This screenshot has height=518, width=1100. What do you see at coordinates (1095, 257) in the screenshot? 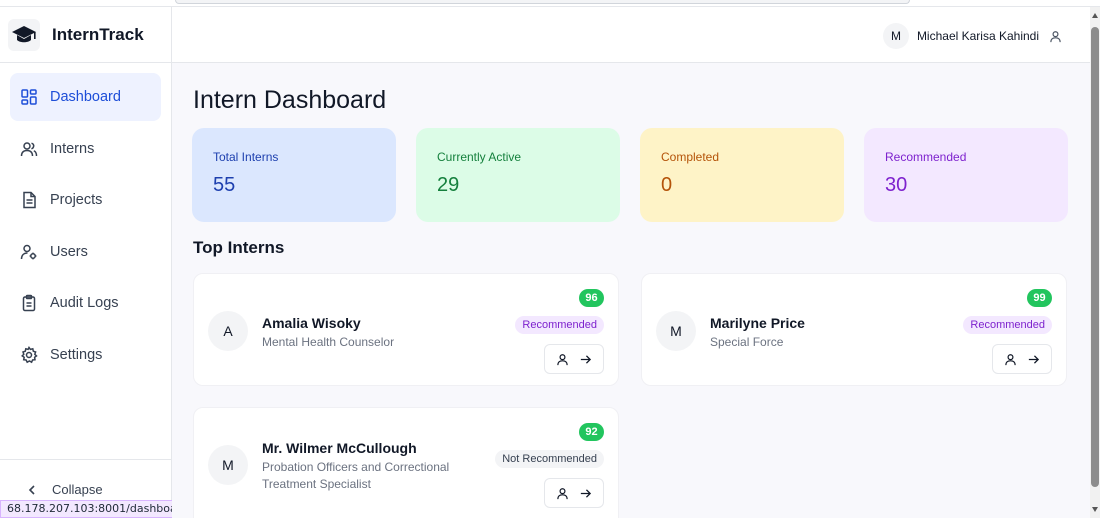
I see `scrollbar-thumb` at bounding box center [1095, 257].